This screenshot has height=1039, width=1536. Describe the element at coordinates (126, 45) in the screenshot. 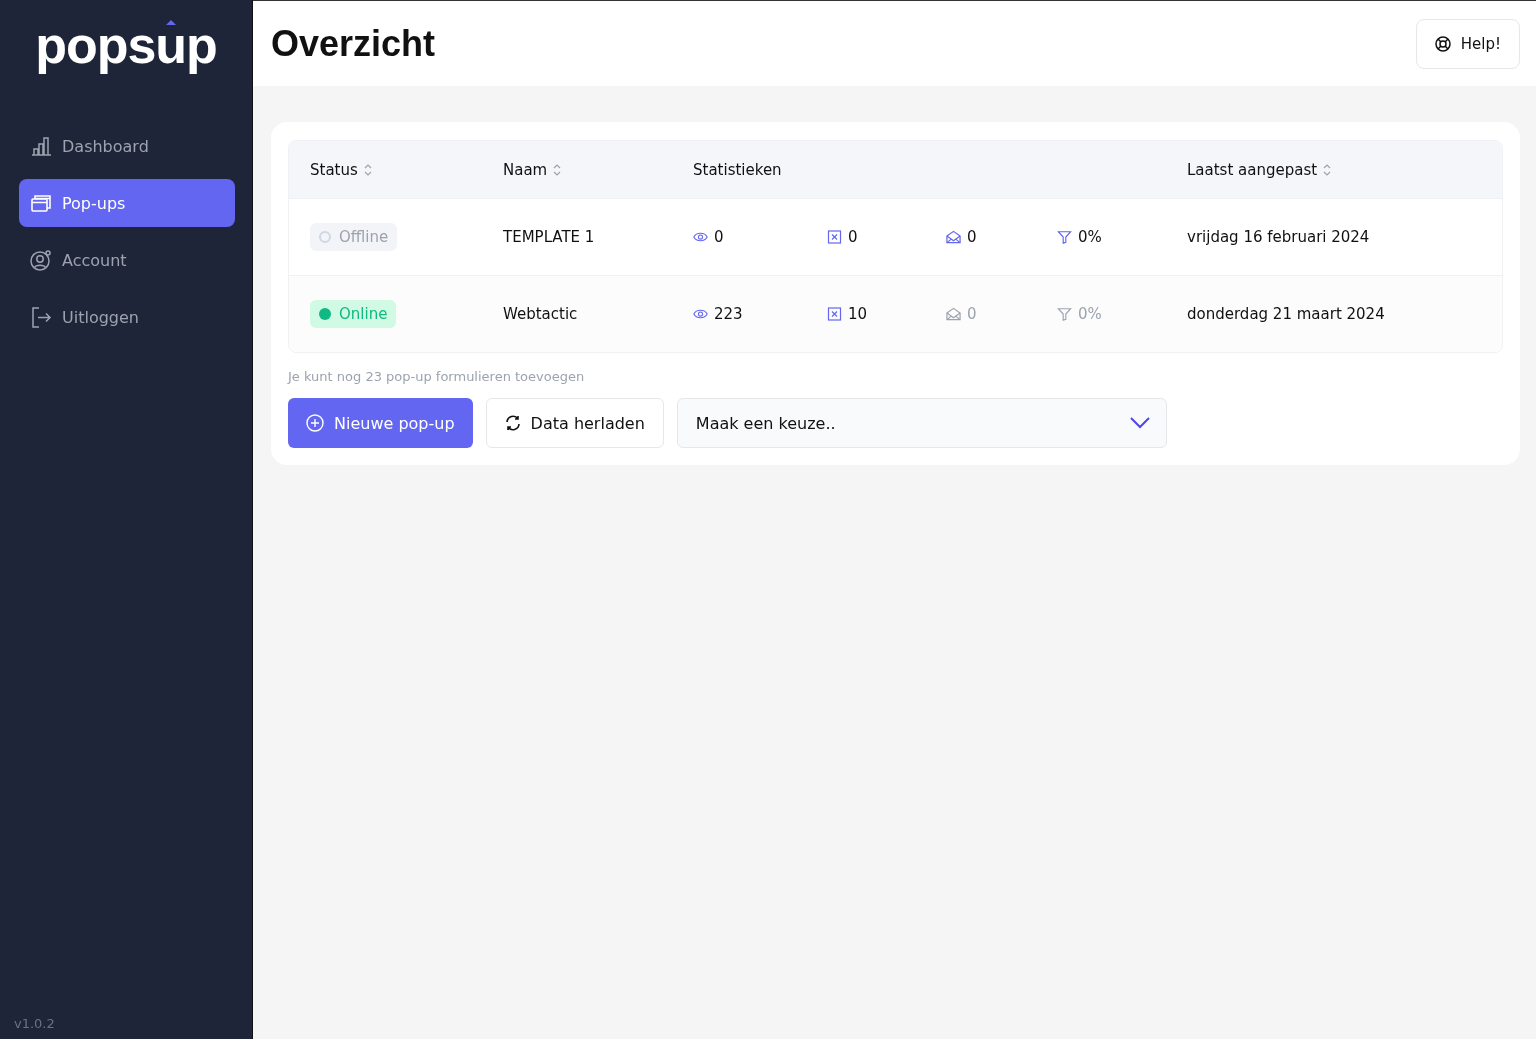

I see `logo: popsup` at that location.